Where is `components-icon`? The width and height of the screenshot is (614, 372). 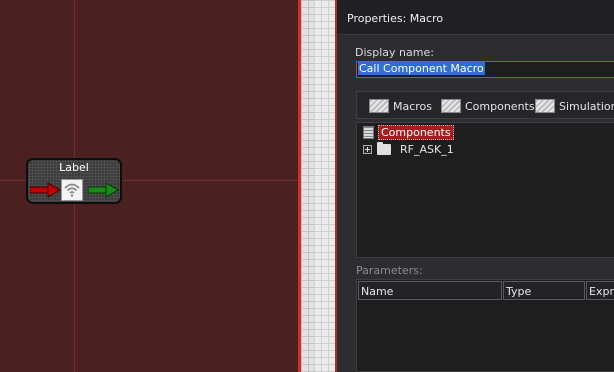
components-icon is located at coordinates (451, 106).